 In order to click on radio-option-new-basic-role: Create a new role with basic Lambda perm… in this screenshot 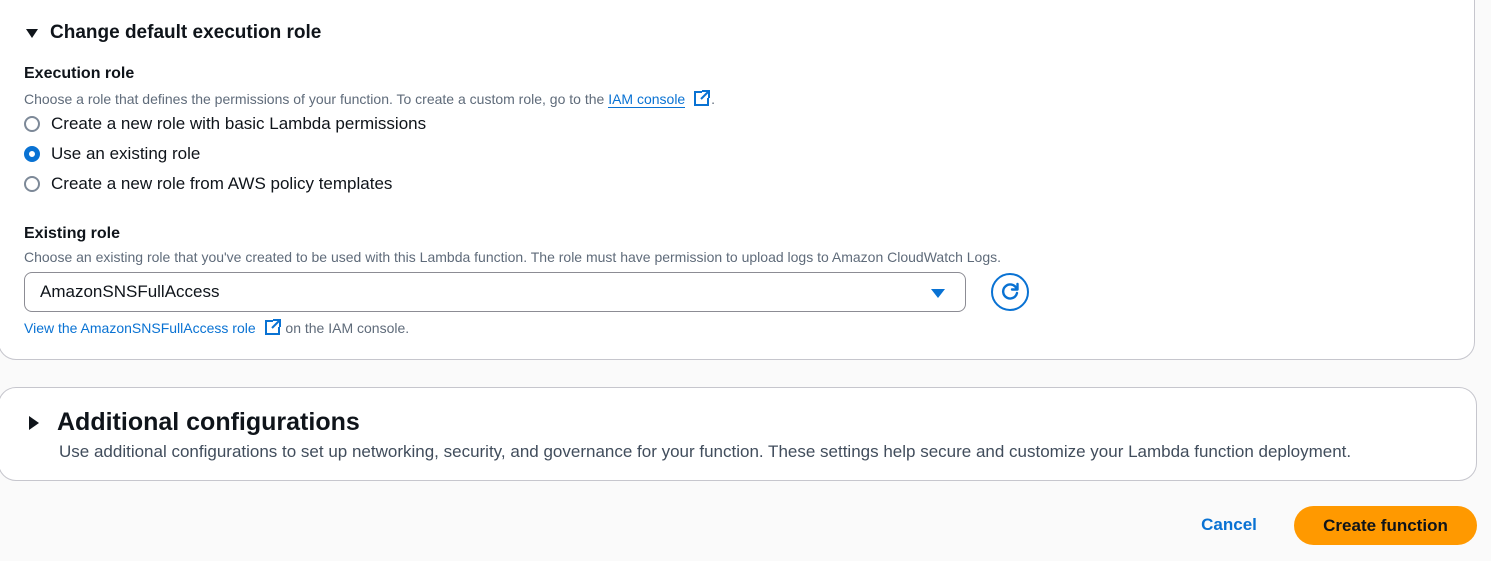, I will do `click(225, 124)`.